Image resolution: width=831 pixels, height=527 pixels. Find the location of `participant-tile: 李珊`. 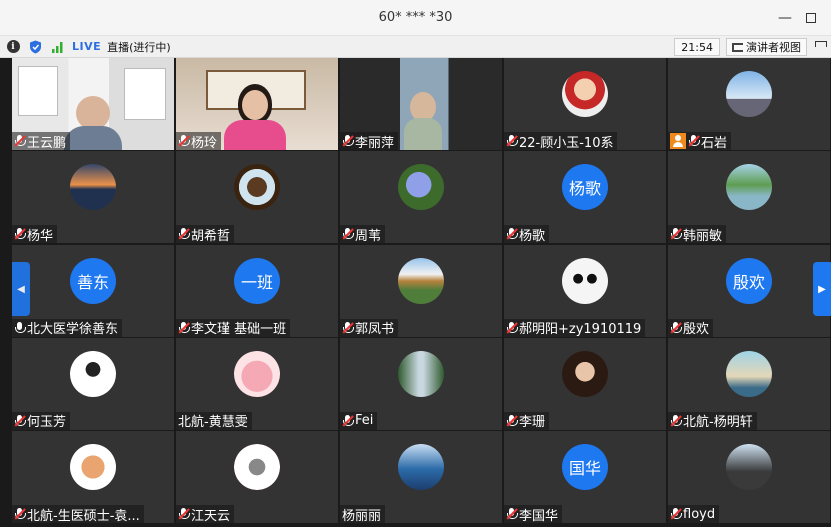

participant-tile: 李珊 is located at coordinates (585, 383).